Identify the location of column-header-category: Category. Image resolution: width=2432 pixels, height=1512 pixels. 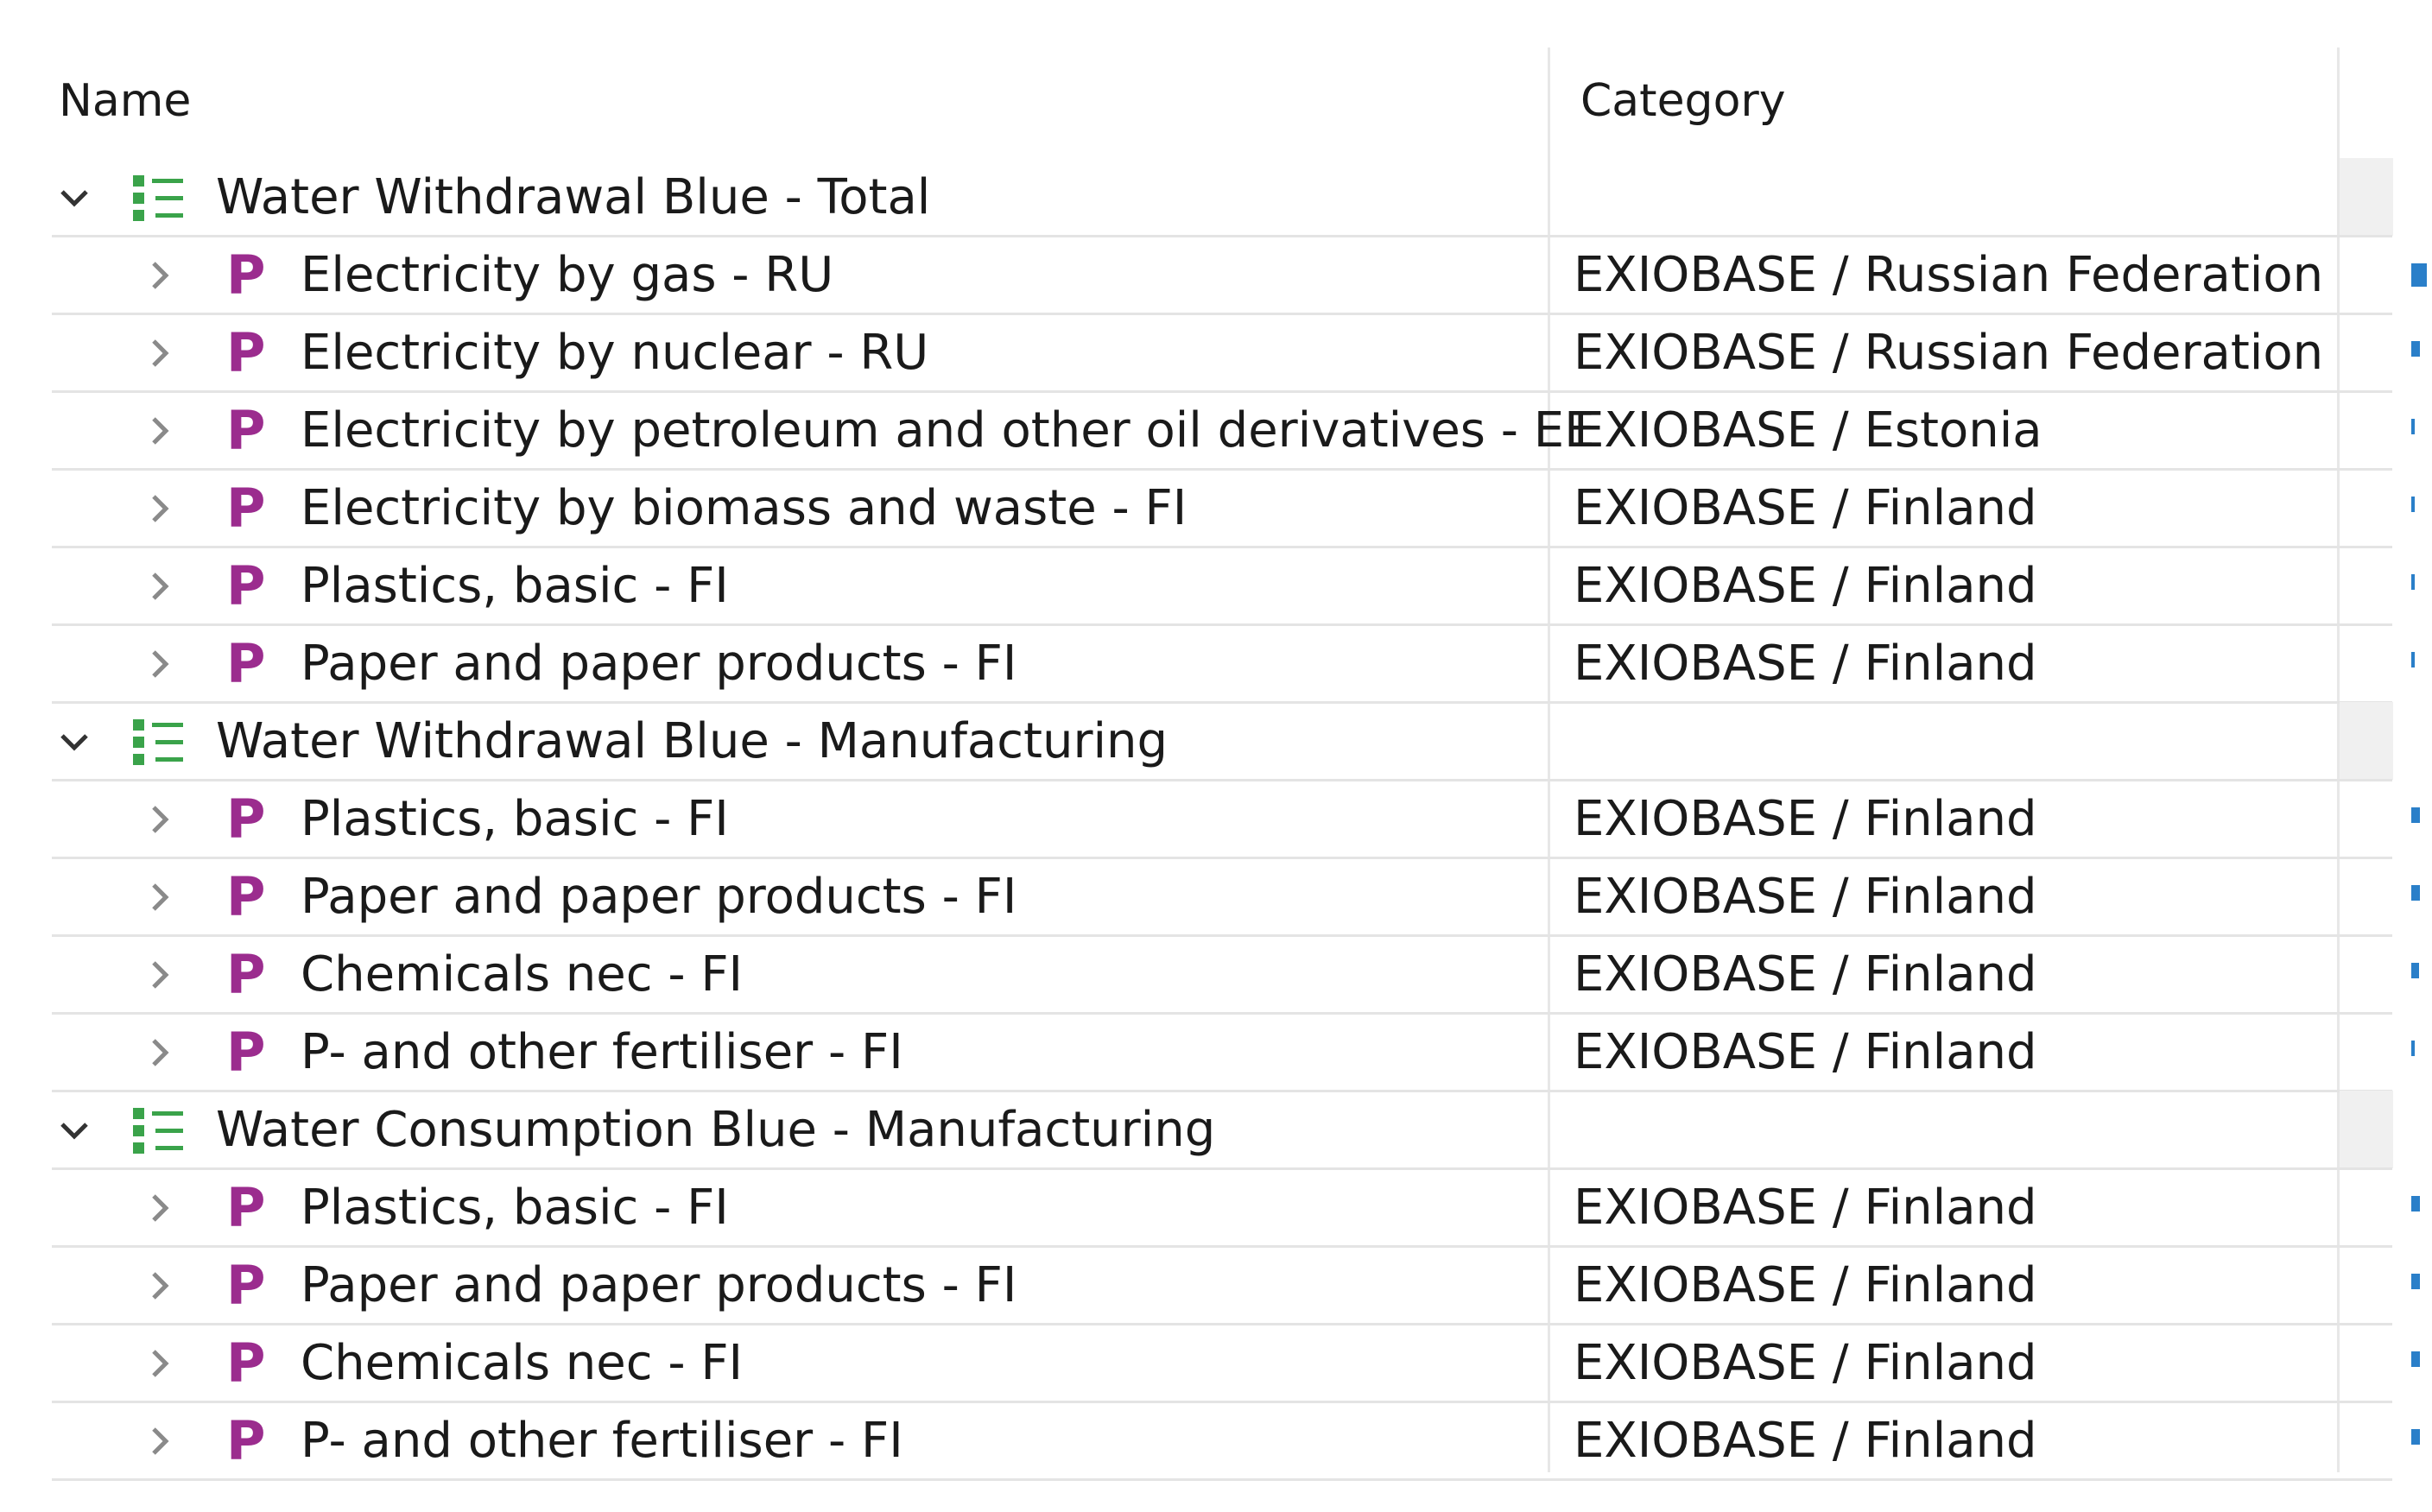
(1683, 101).